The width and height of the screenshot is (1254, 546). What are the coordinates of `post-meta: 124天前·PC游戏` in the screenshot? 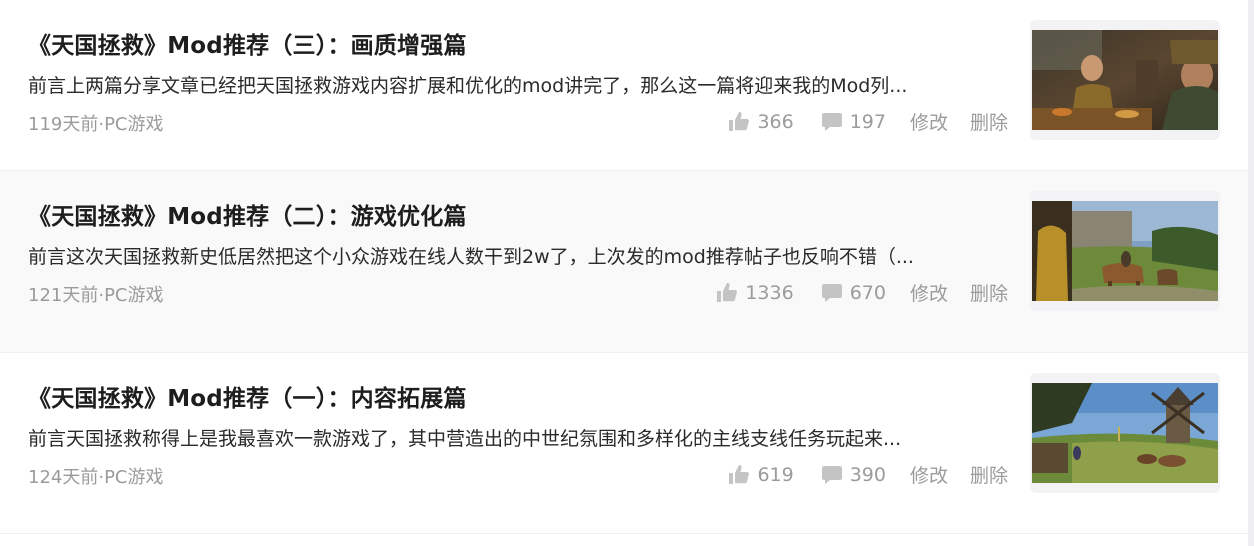 It's located at (96, 477).